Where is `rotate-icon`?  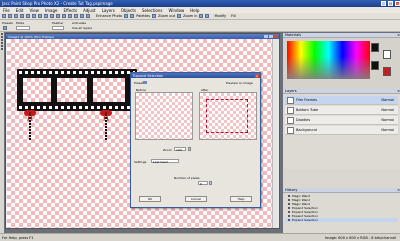
rotate-icon is located at coordinates (70, 16).